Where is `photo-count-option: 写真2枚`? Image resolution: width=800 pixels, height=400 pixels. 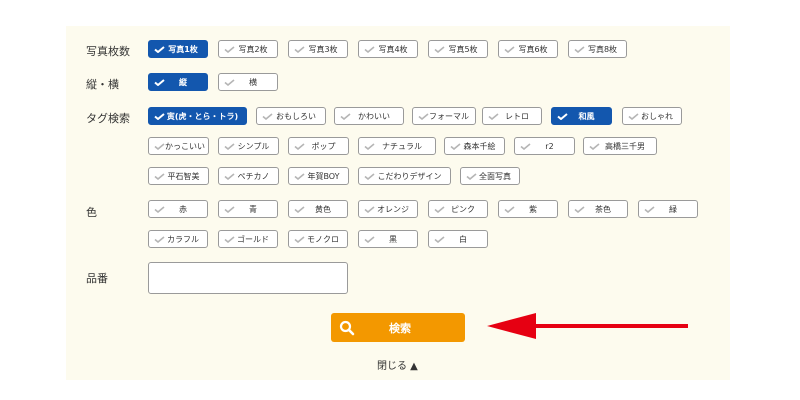 photo-count-option: 写真2枚 is located at coordinates (248, 49).